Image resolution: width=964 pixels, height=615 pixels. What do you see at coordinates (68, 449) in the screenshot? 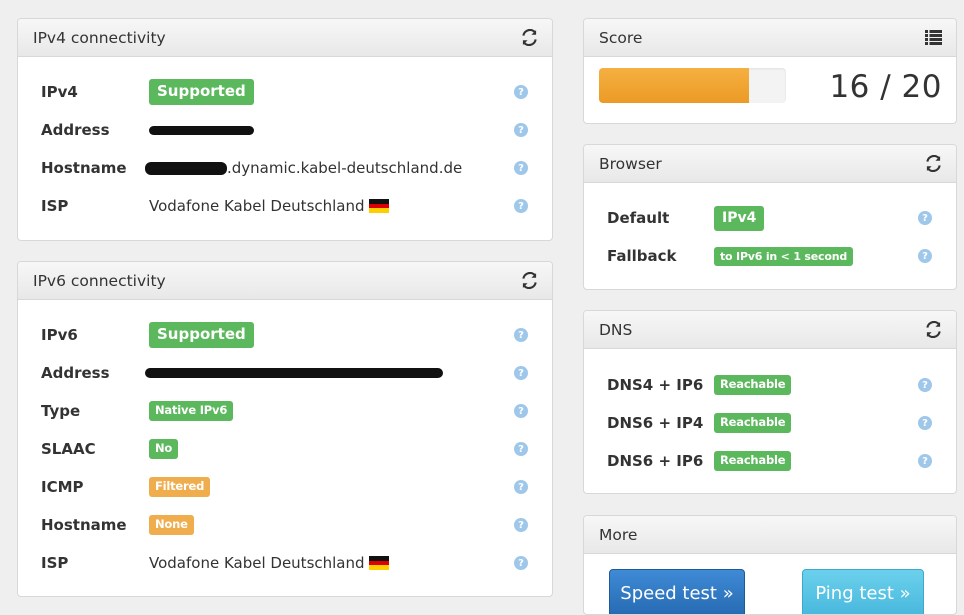
I see `row-label: SLAAC` at bounding box center [68, 449].